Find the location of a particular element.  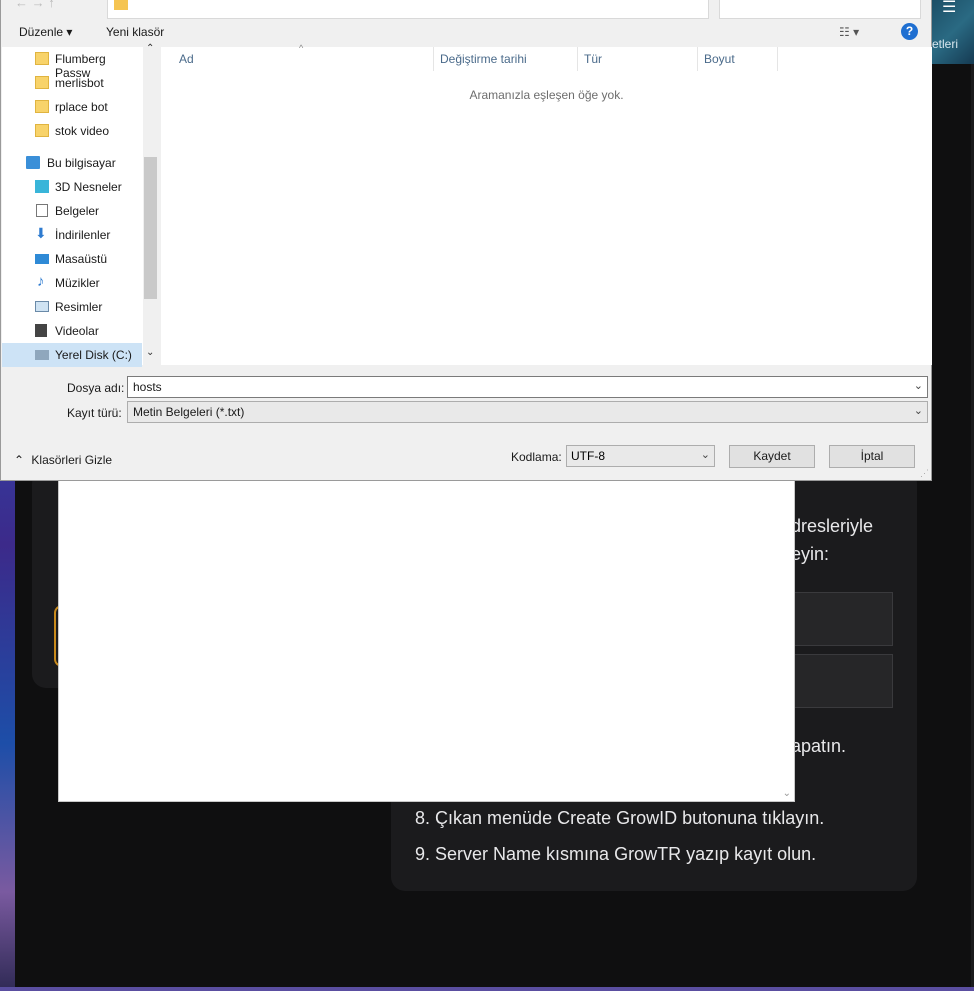

video-icon is located at coordinates (41, 330).